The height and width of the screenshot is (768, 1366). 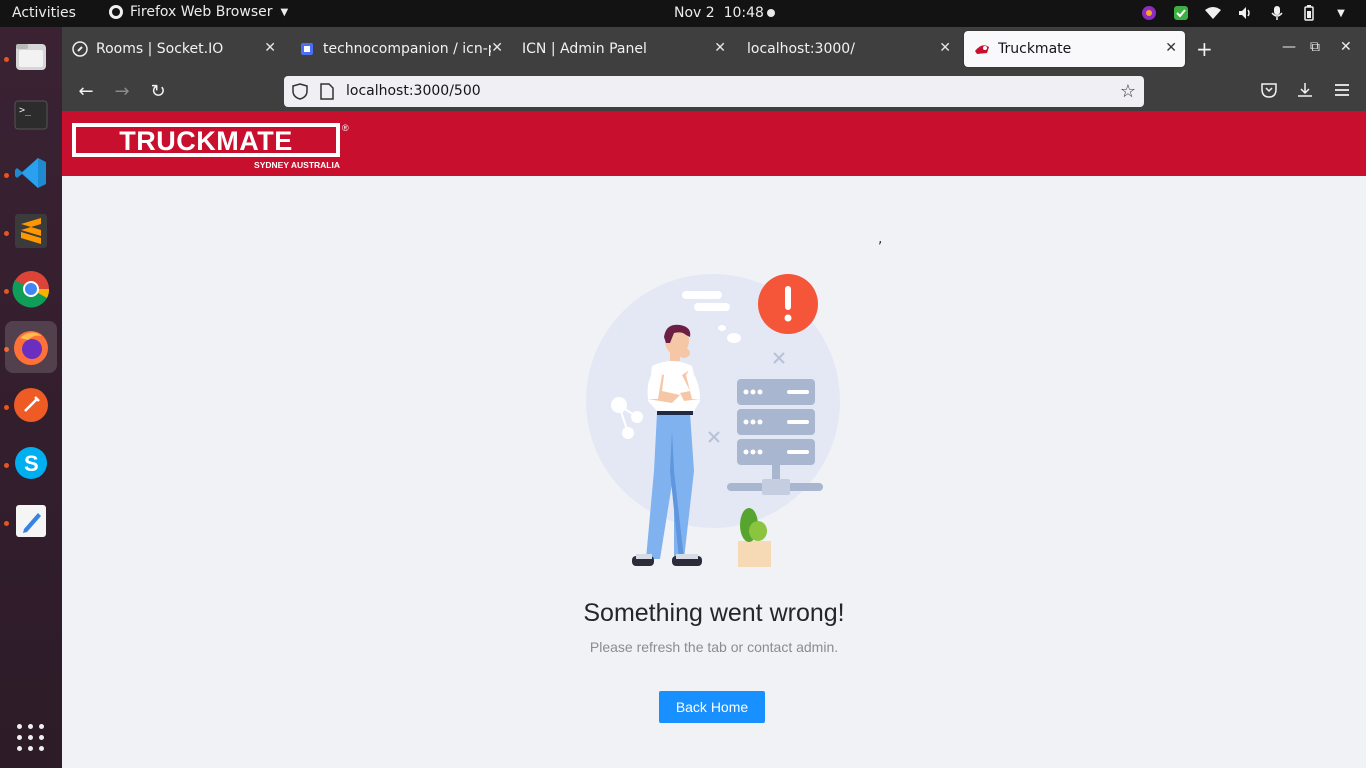 I want to click on reload-button: ↻, so click(x=158, y=91).